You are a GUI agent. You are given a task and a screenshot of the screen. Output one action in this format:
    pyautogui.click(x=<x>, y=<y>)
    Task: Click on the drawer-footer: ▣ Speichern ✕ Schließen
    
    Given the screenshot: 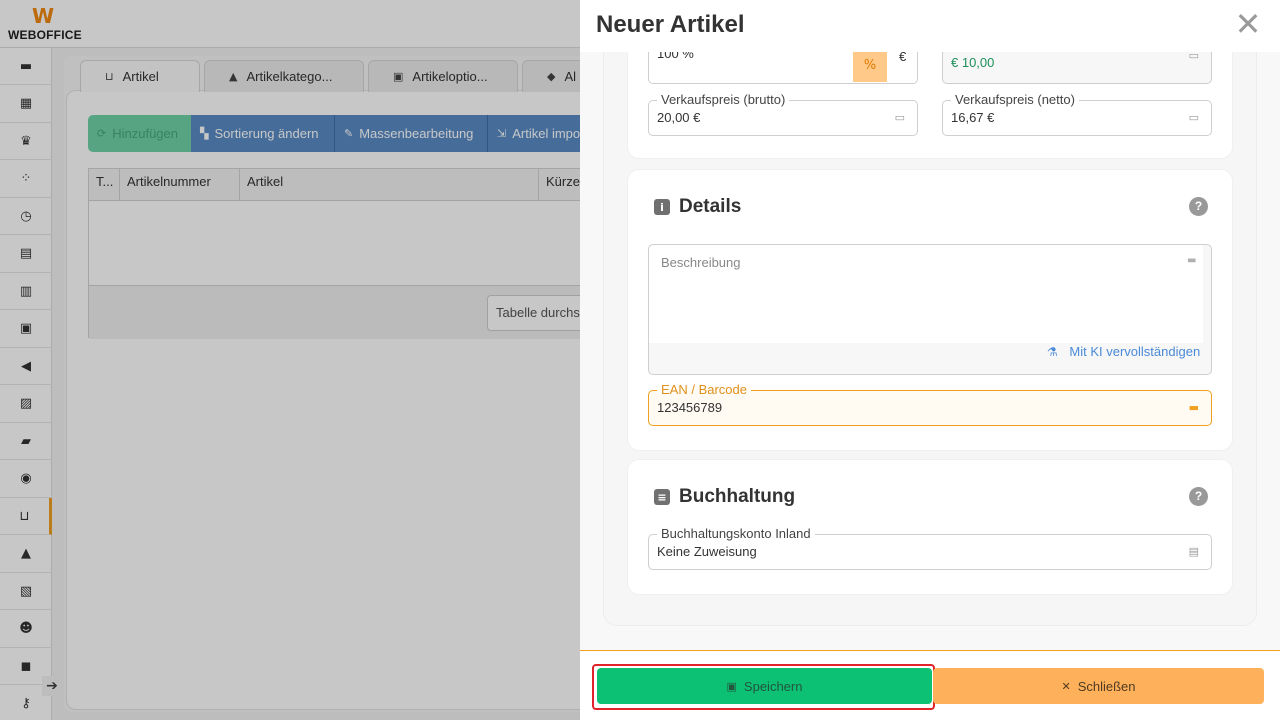 What is the action you would take?
    pyautogui.click(x=930, y=685)
    